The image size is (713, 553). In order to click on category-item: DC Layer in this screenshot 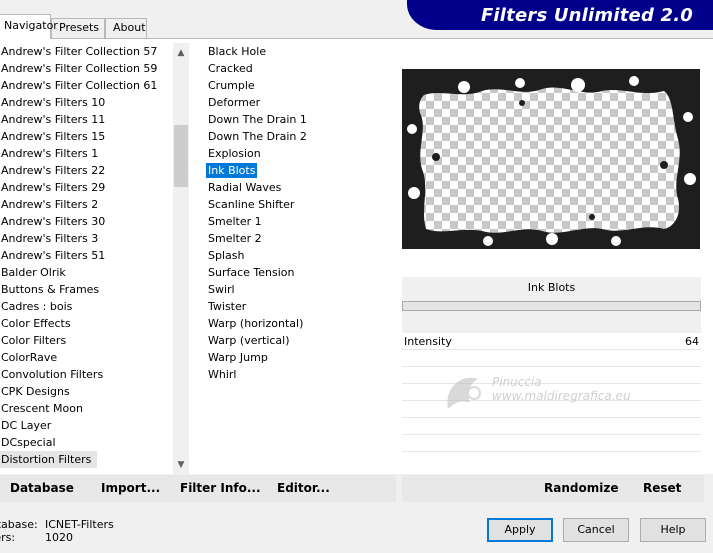, I will do `click(87, 425)`.